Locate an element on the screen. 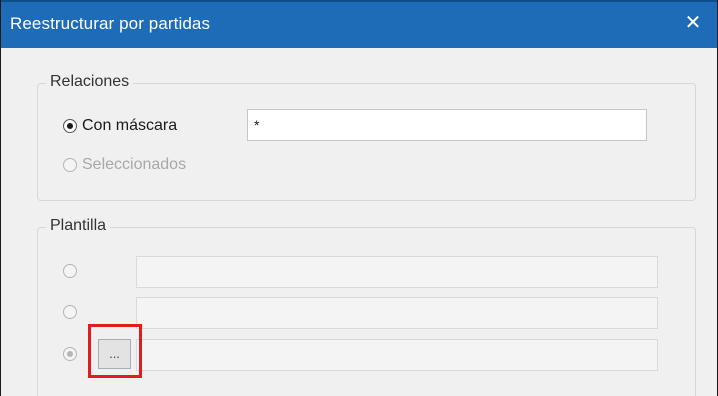  relaciones-legend: Relaciones is located at coordinates (90, 82).